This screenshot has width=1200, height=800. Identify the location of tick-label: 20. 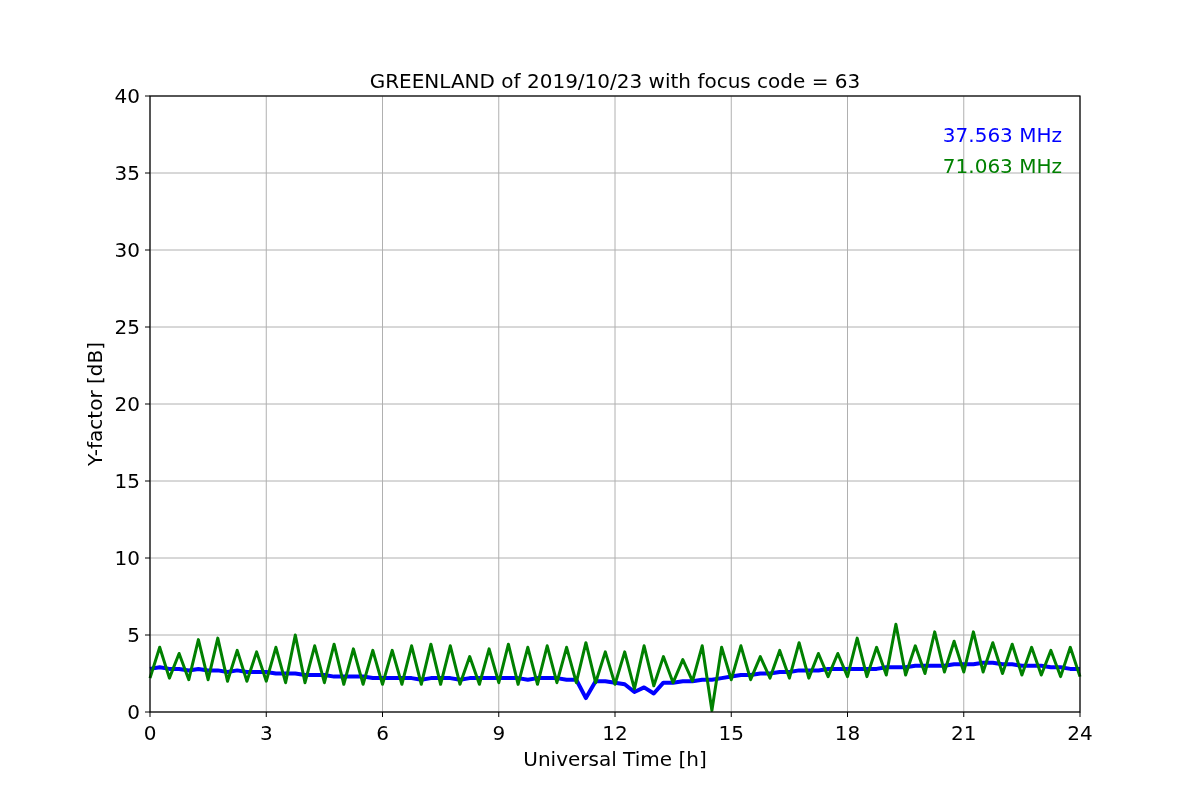
(127, 404).